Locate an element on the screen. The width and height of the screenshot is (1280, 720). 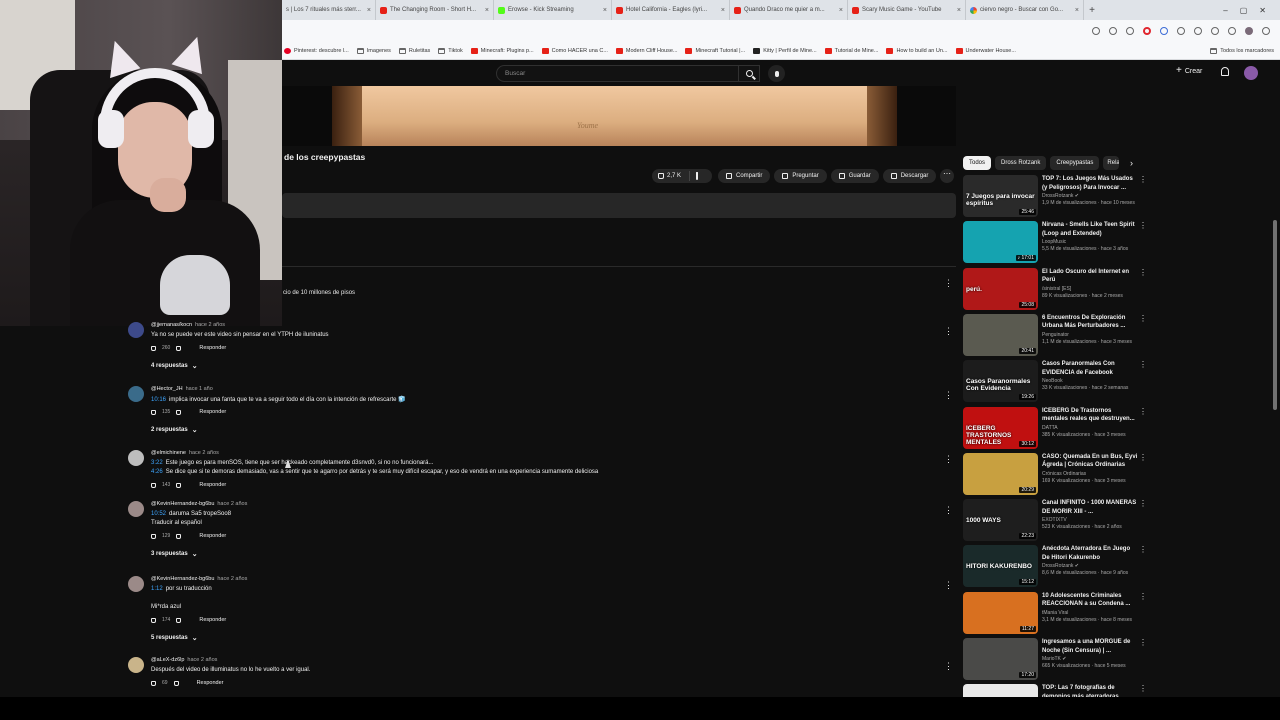
video-thumbnail: 20:29 is located at coordinates (1000, 473).